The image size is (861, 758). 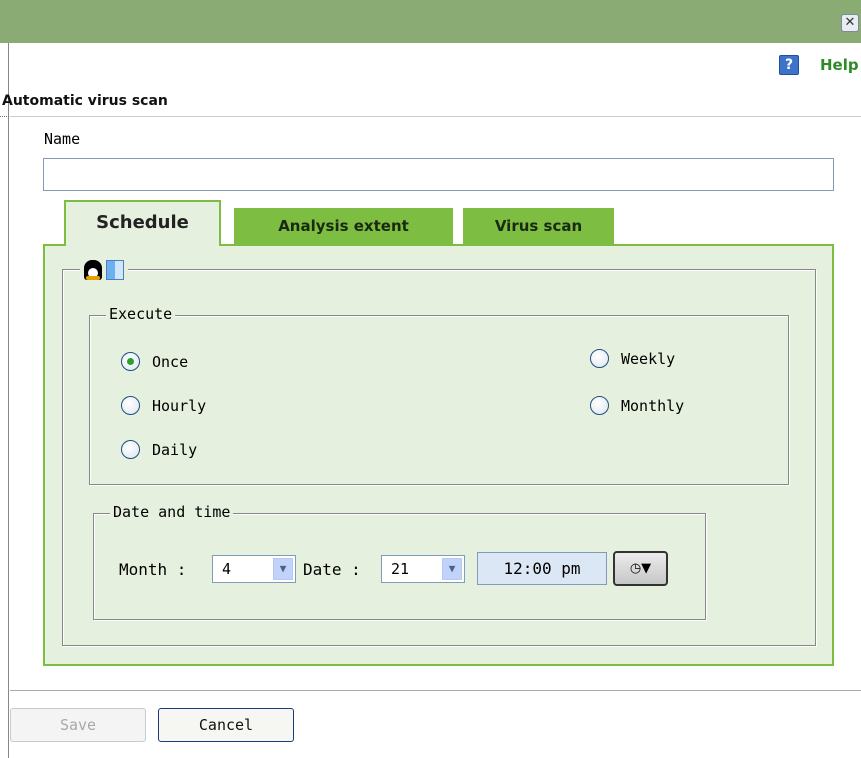 I want to click on mac-icon, so click(x=115, y=270).